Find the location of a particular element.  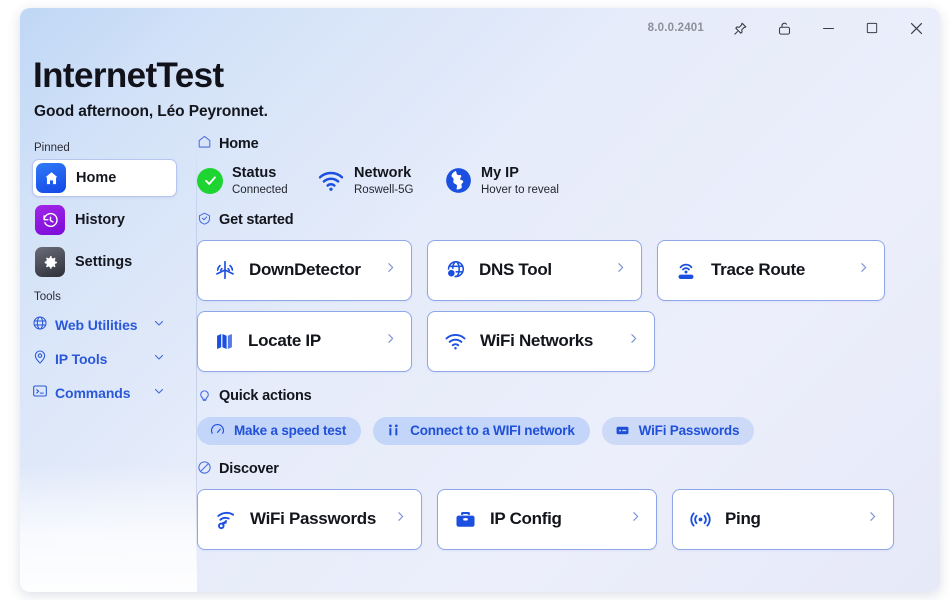

sidebar-item-home: Home is located at coordinates (104, 178).